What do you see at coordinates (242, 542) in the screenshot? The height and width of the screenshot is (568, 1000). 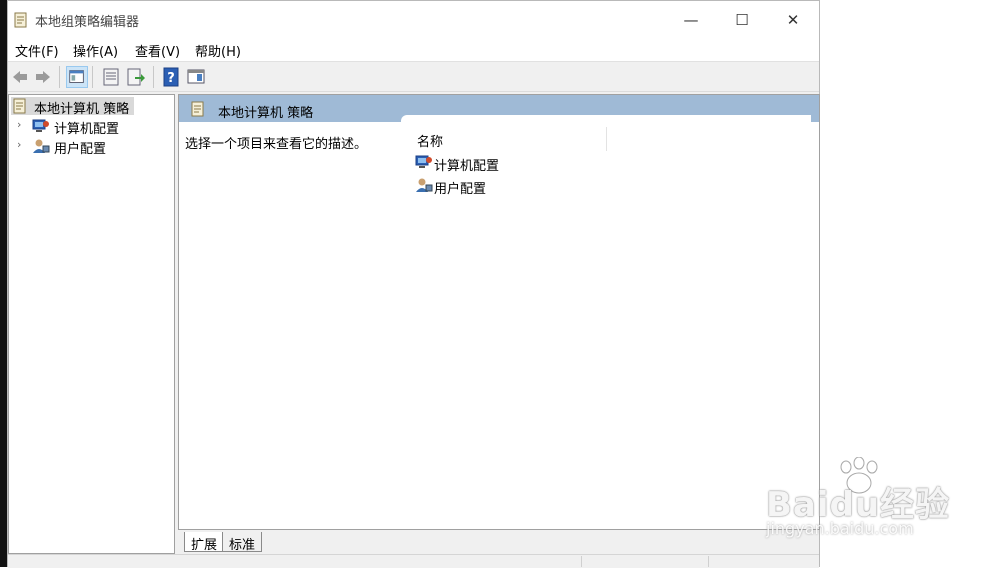 I see `tab-standard: 标准` at bounding box center [242, 542].